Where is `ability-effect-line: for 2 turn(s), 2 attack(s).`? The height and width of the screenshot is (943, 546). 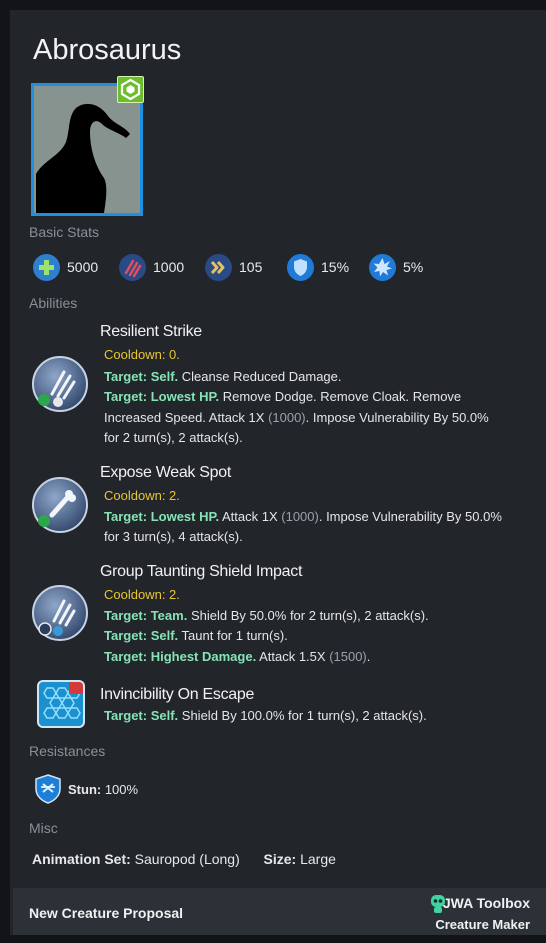 ability-effect-line: for 2 turn(s), 2 attack(s). is located at coordinates (173, 437).